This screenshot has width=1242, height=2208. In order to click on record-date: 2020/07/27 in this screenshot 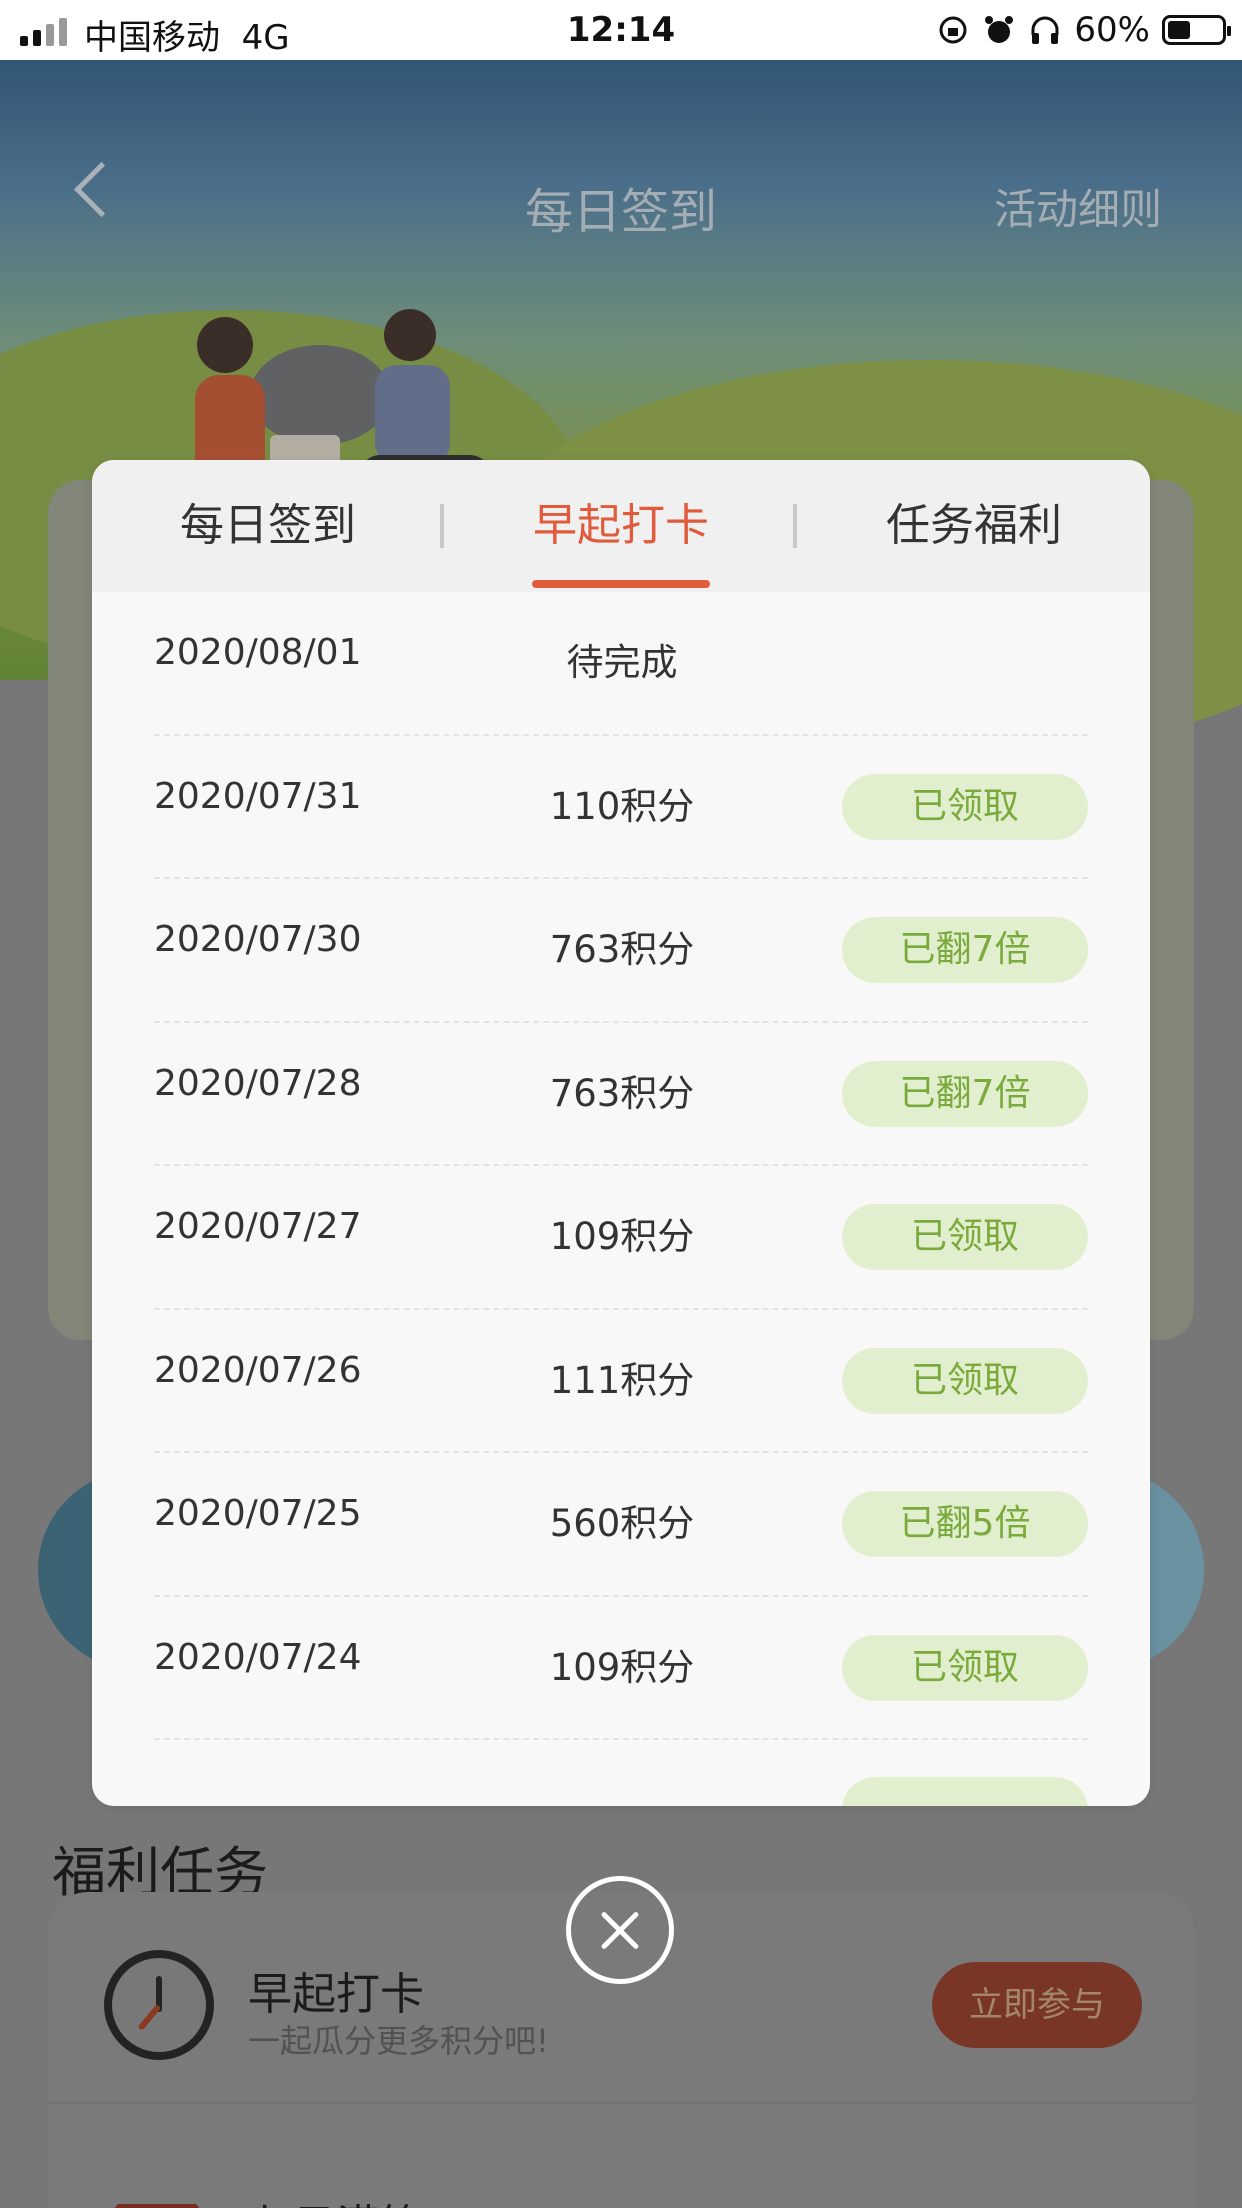, I will do `click(258, 1226)`.